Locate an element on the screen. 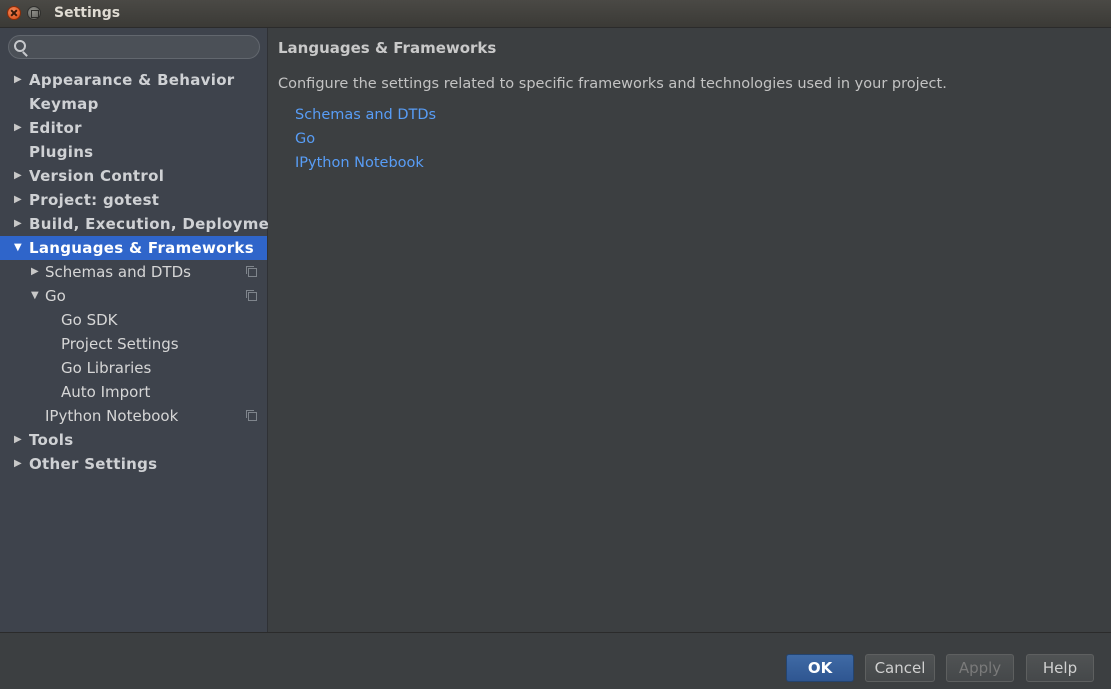  sidebar-item-languages-frameworks: ▼ Languages & Frameworks is located at coordinates (133, 248).